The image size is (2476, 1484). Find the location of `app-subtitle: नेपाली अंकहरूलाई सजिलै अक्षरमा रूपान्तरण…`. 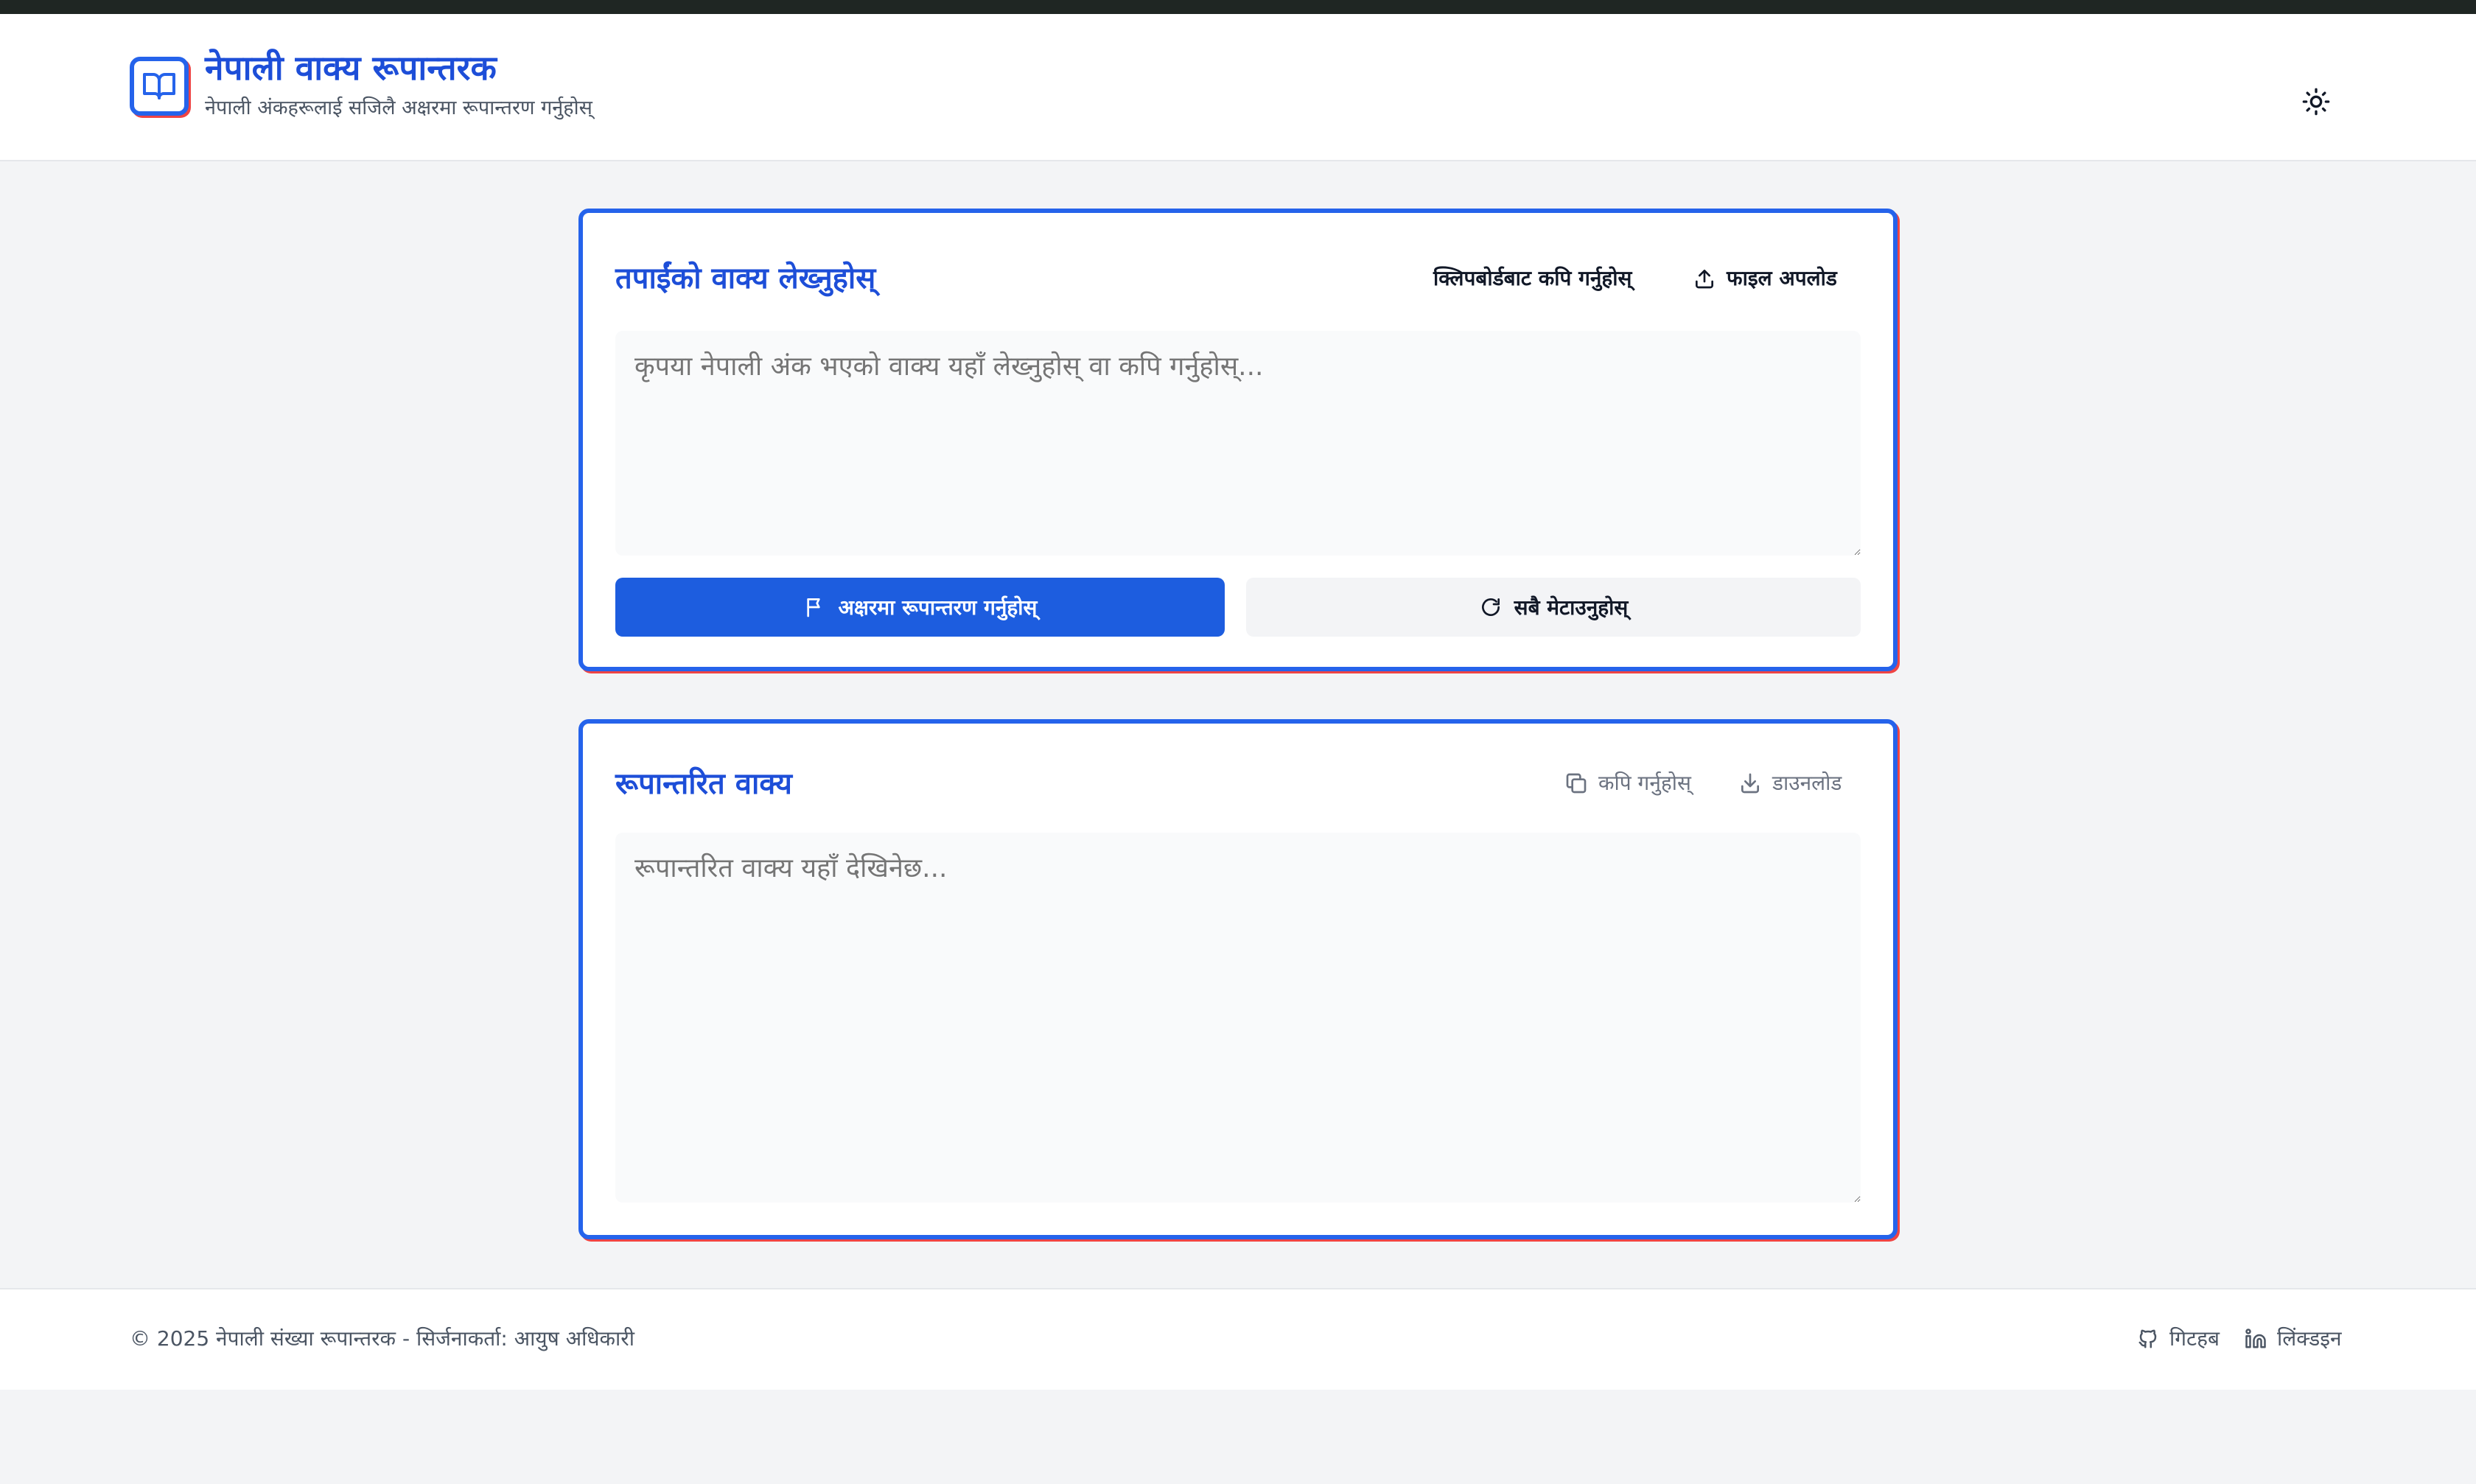

app-subtitle: नेपाली अंकहरूलाई सजिलै अक्षरमा रूपान्तरण… is located at coordinates (398, 108).